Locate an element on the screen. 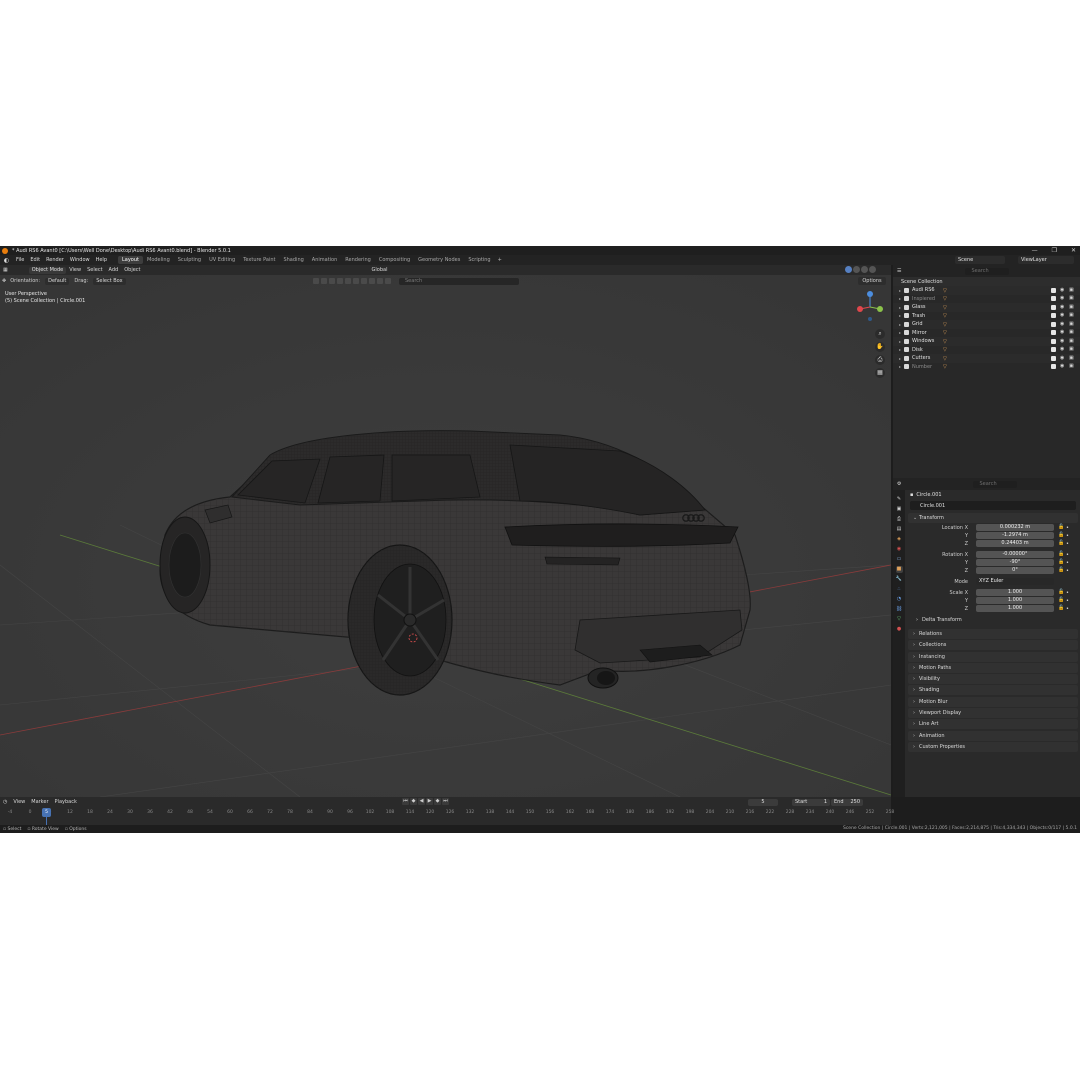 This screenshot has width=1080, height=1080. blender-logo-icon: ◐ is located at coordinates (6, 260).